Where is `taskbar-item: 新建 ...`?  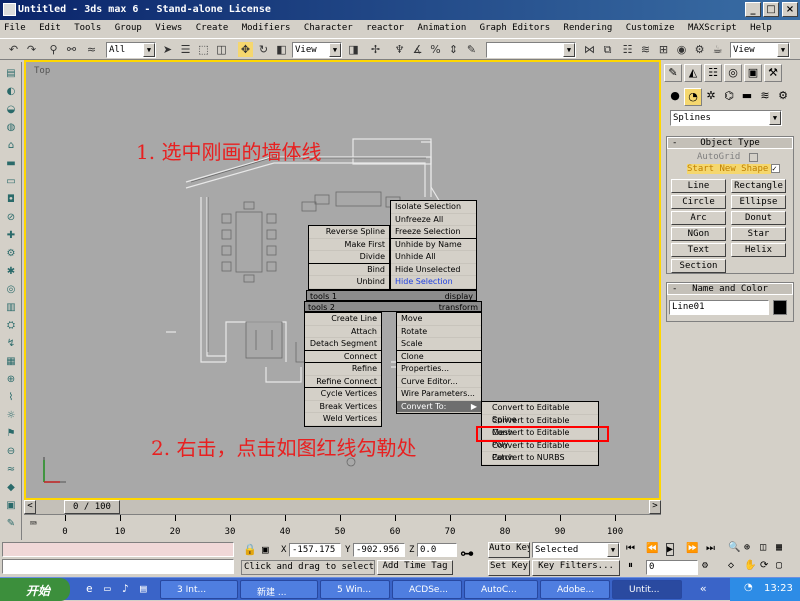 taskbar-item: 新建 ... is located at coordinates (279, 589).